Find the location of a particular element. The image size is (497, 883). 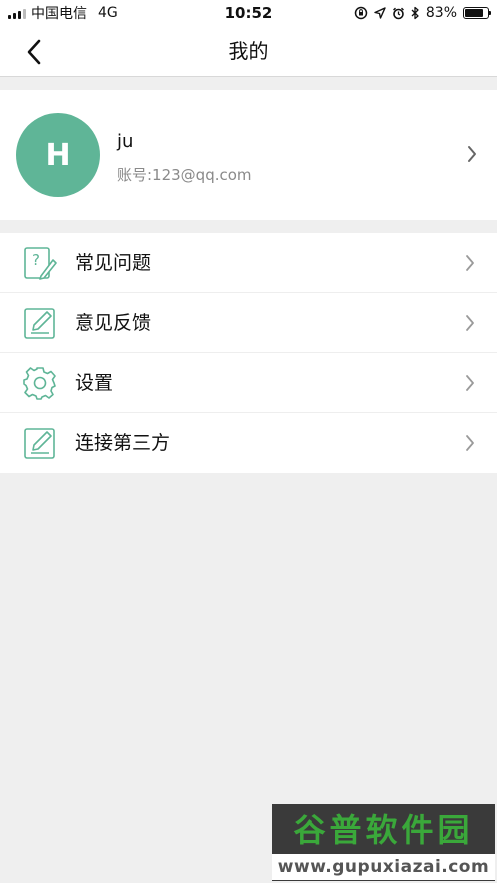

profile-account: 账号:123@qq.com is located at coordinates (184, 175).